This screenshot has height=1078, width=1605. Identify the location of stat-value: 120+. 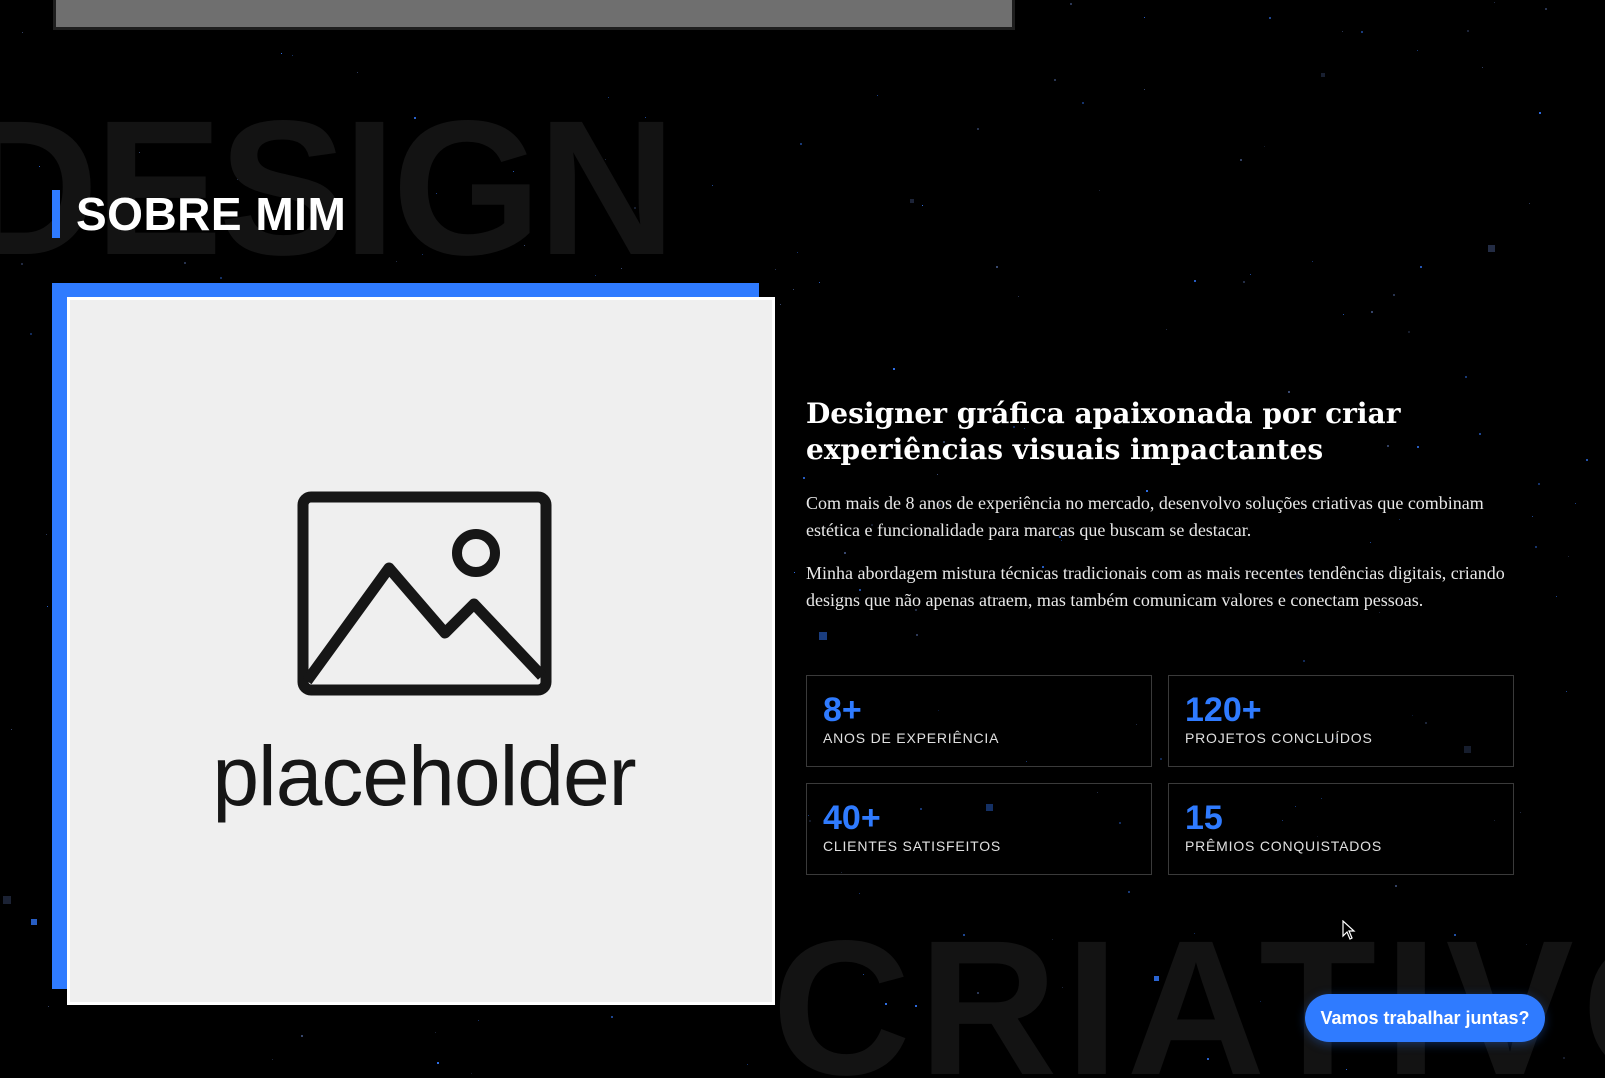
(1223, 710).